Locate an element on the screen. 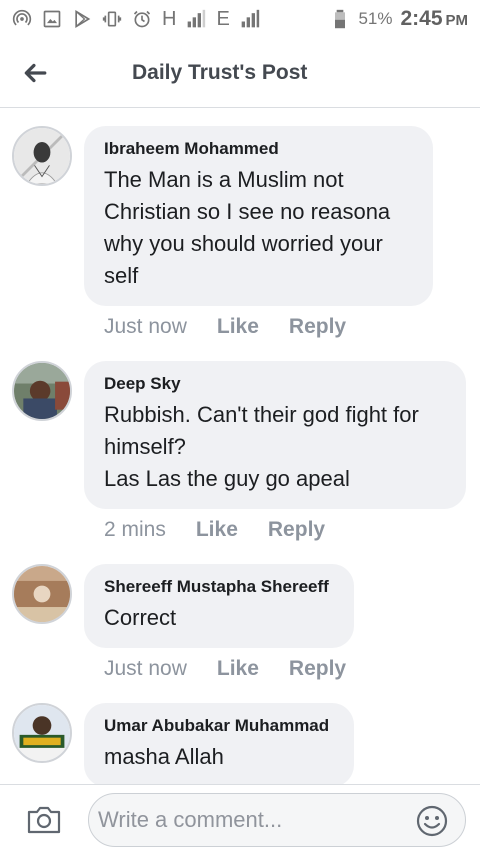 This screenshot has height=855, width=480. app-header: Daily Trust's Post is located at coordinates (240, 73).